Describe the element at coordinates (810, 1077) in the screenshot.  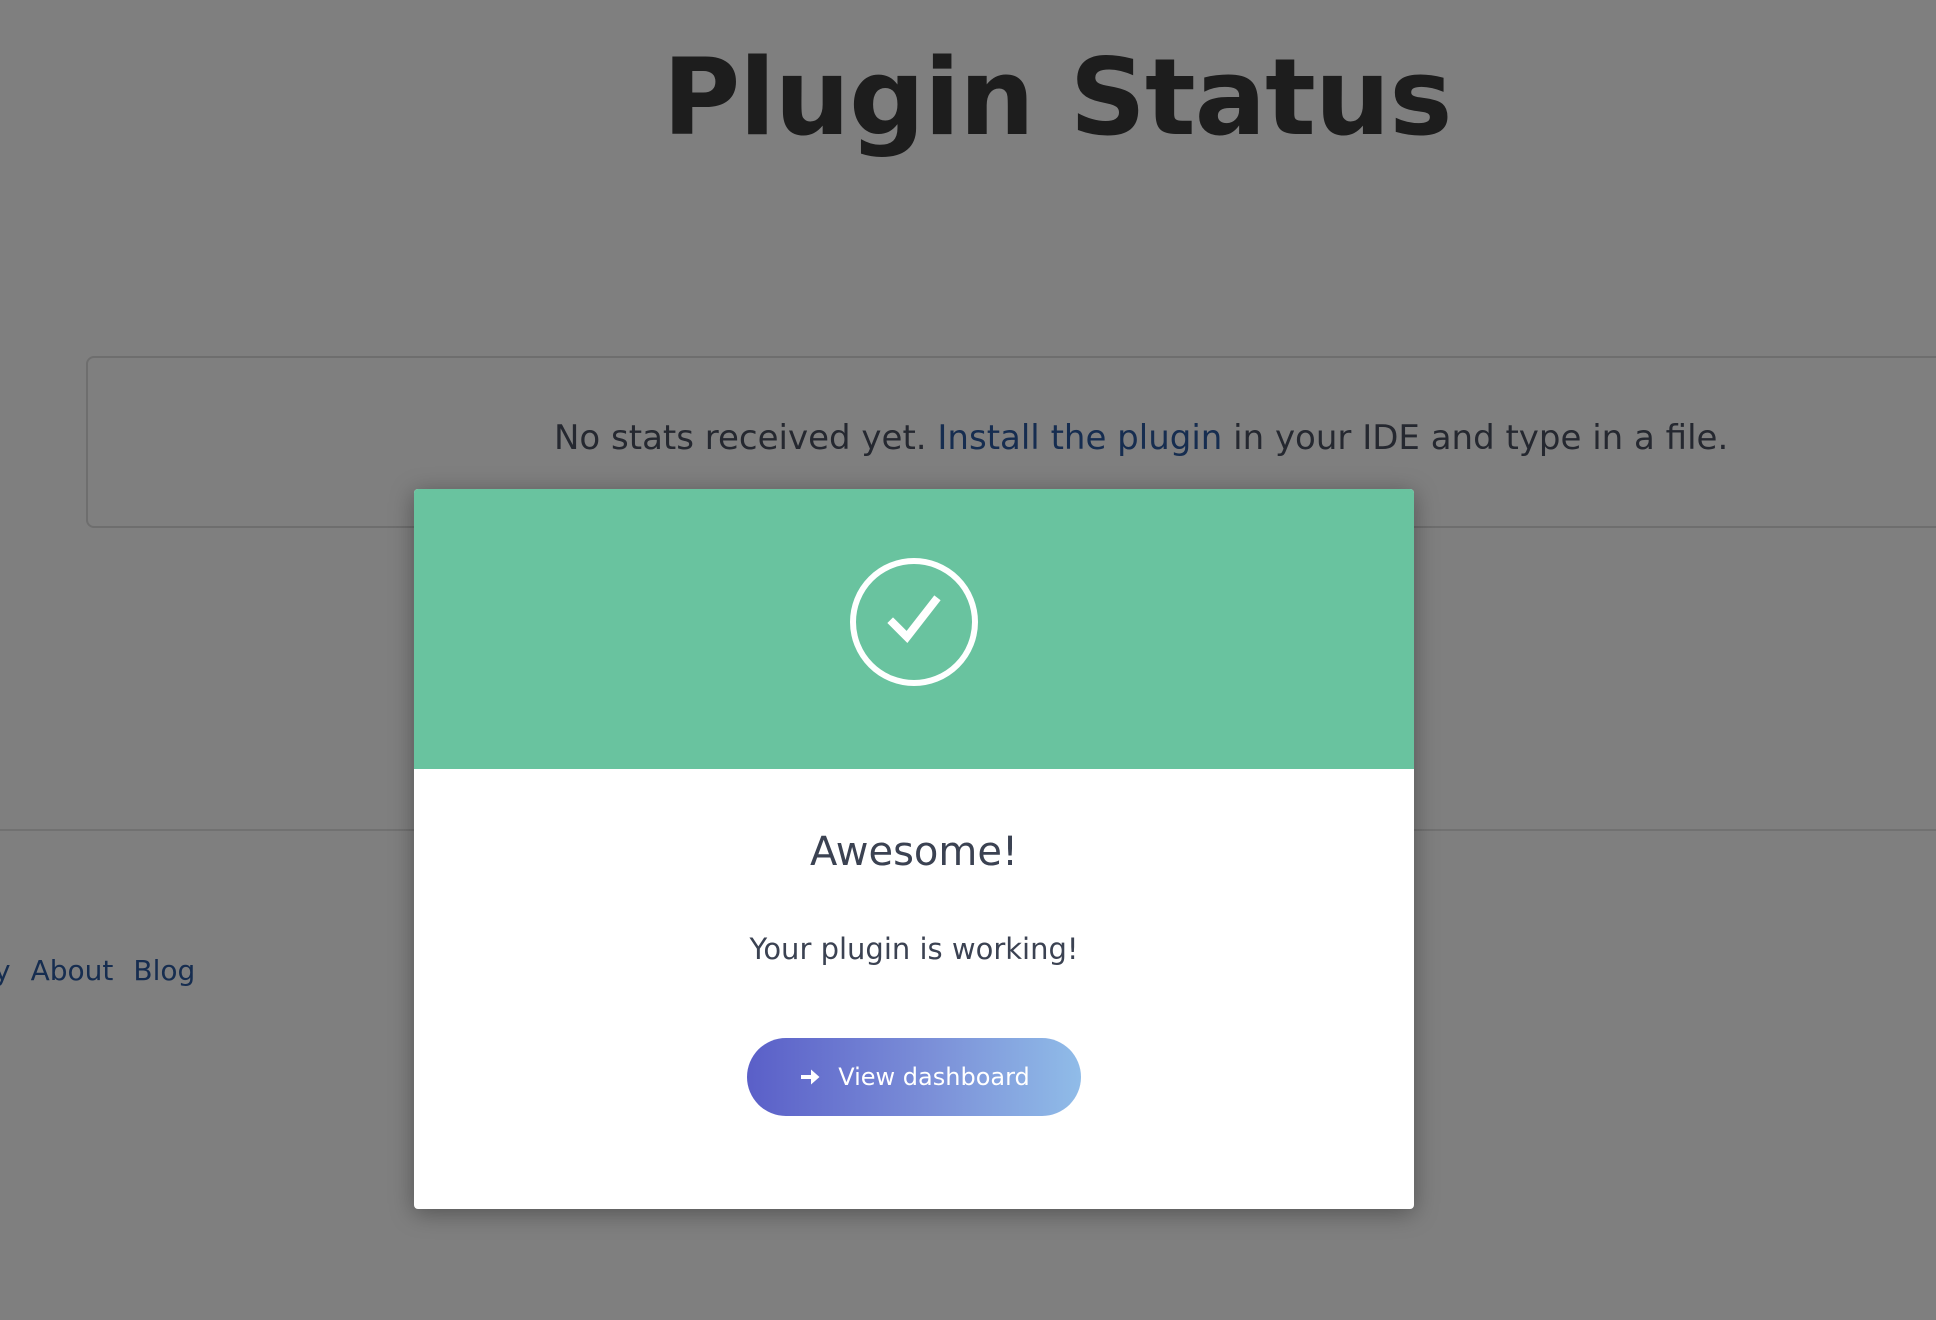
I see `arrow-right-icon` at that location.